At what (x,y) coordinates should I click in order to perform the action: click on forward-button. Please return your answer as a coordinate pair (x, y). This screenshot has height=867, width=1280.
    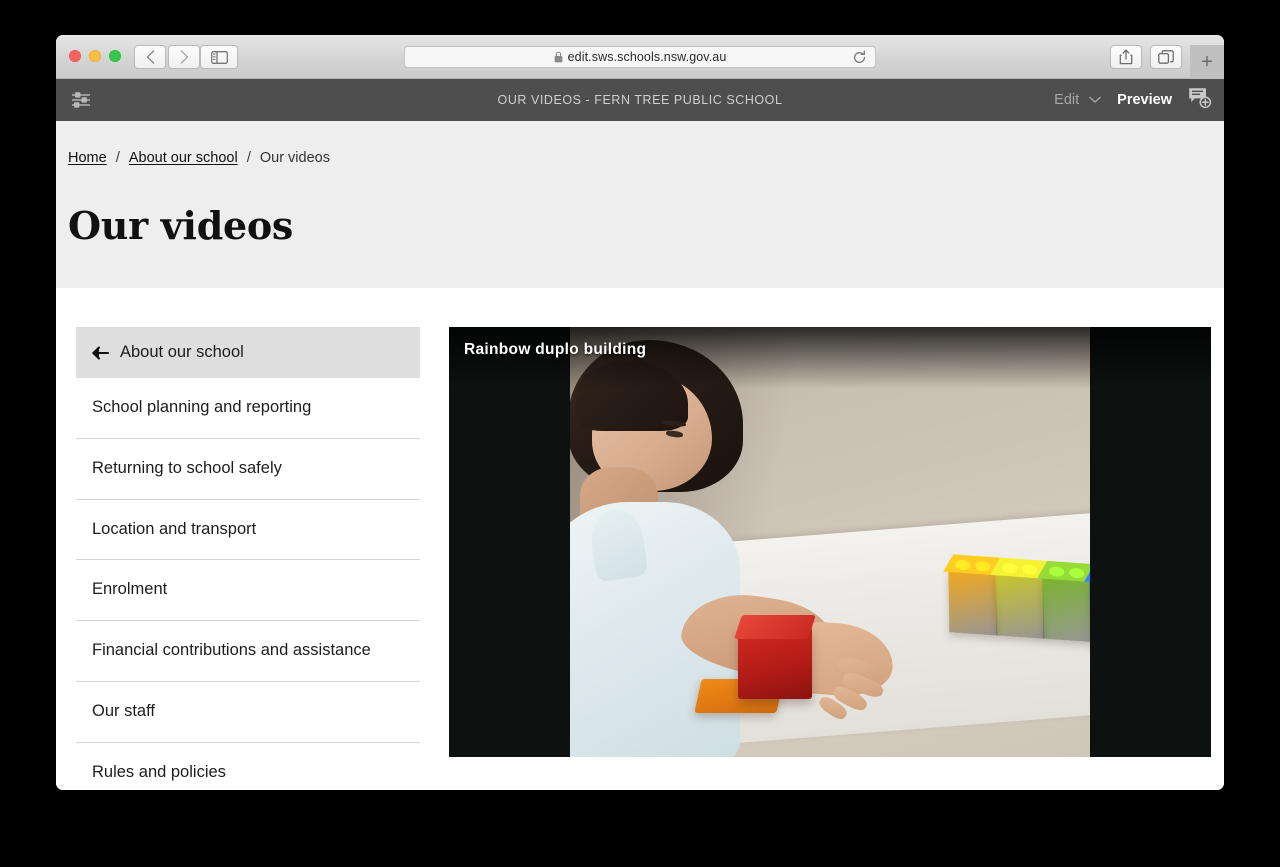
    Looking at the image, I should click on (184, 57).